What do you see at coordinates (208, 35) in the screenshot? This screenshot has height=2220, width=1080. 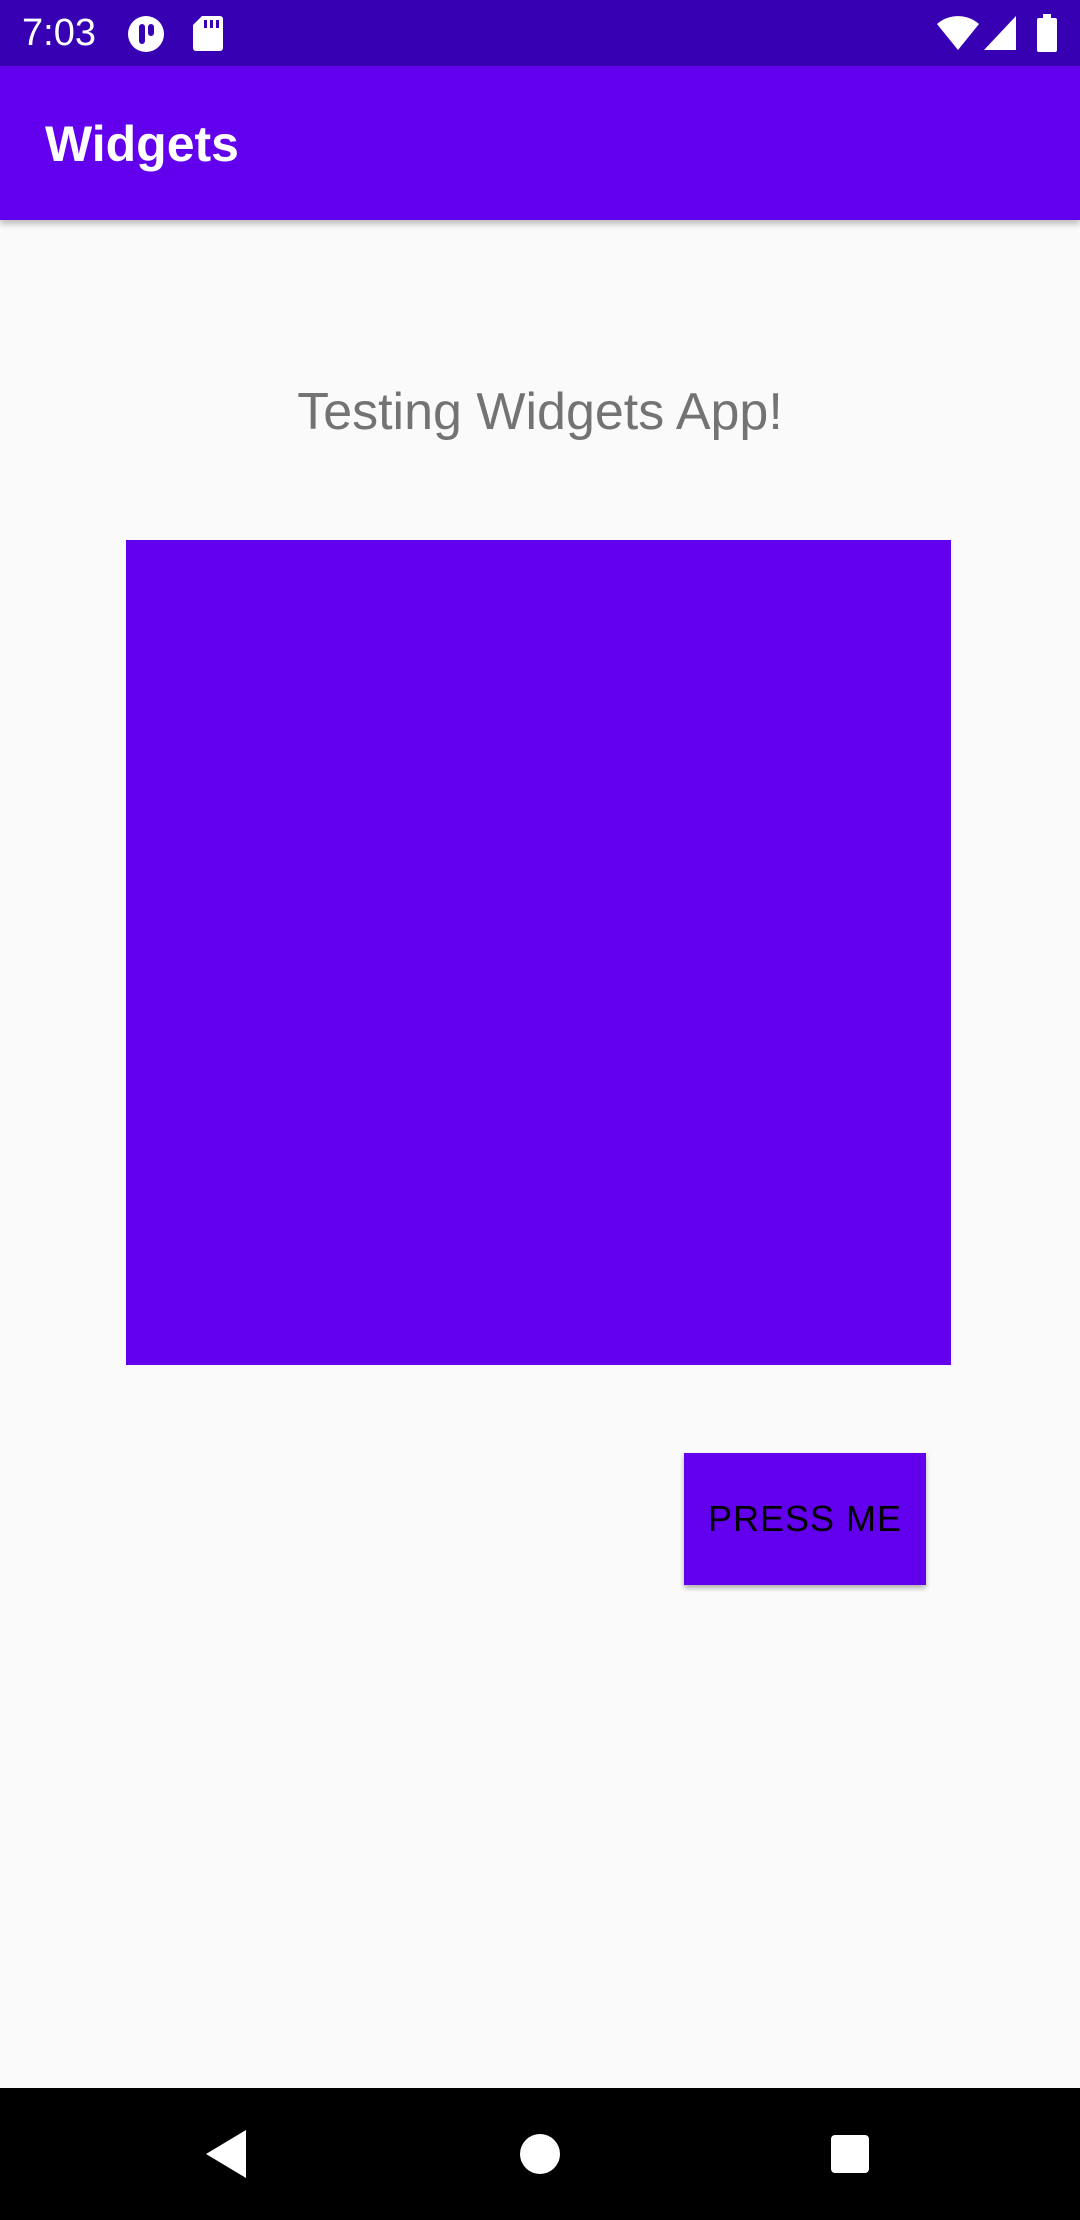 I see `sd-card-icon` at bounding box center [208, 35].